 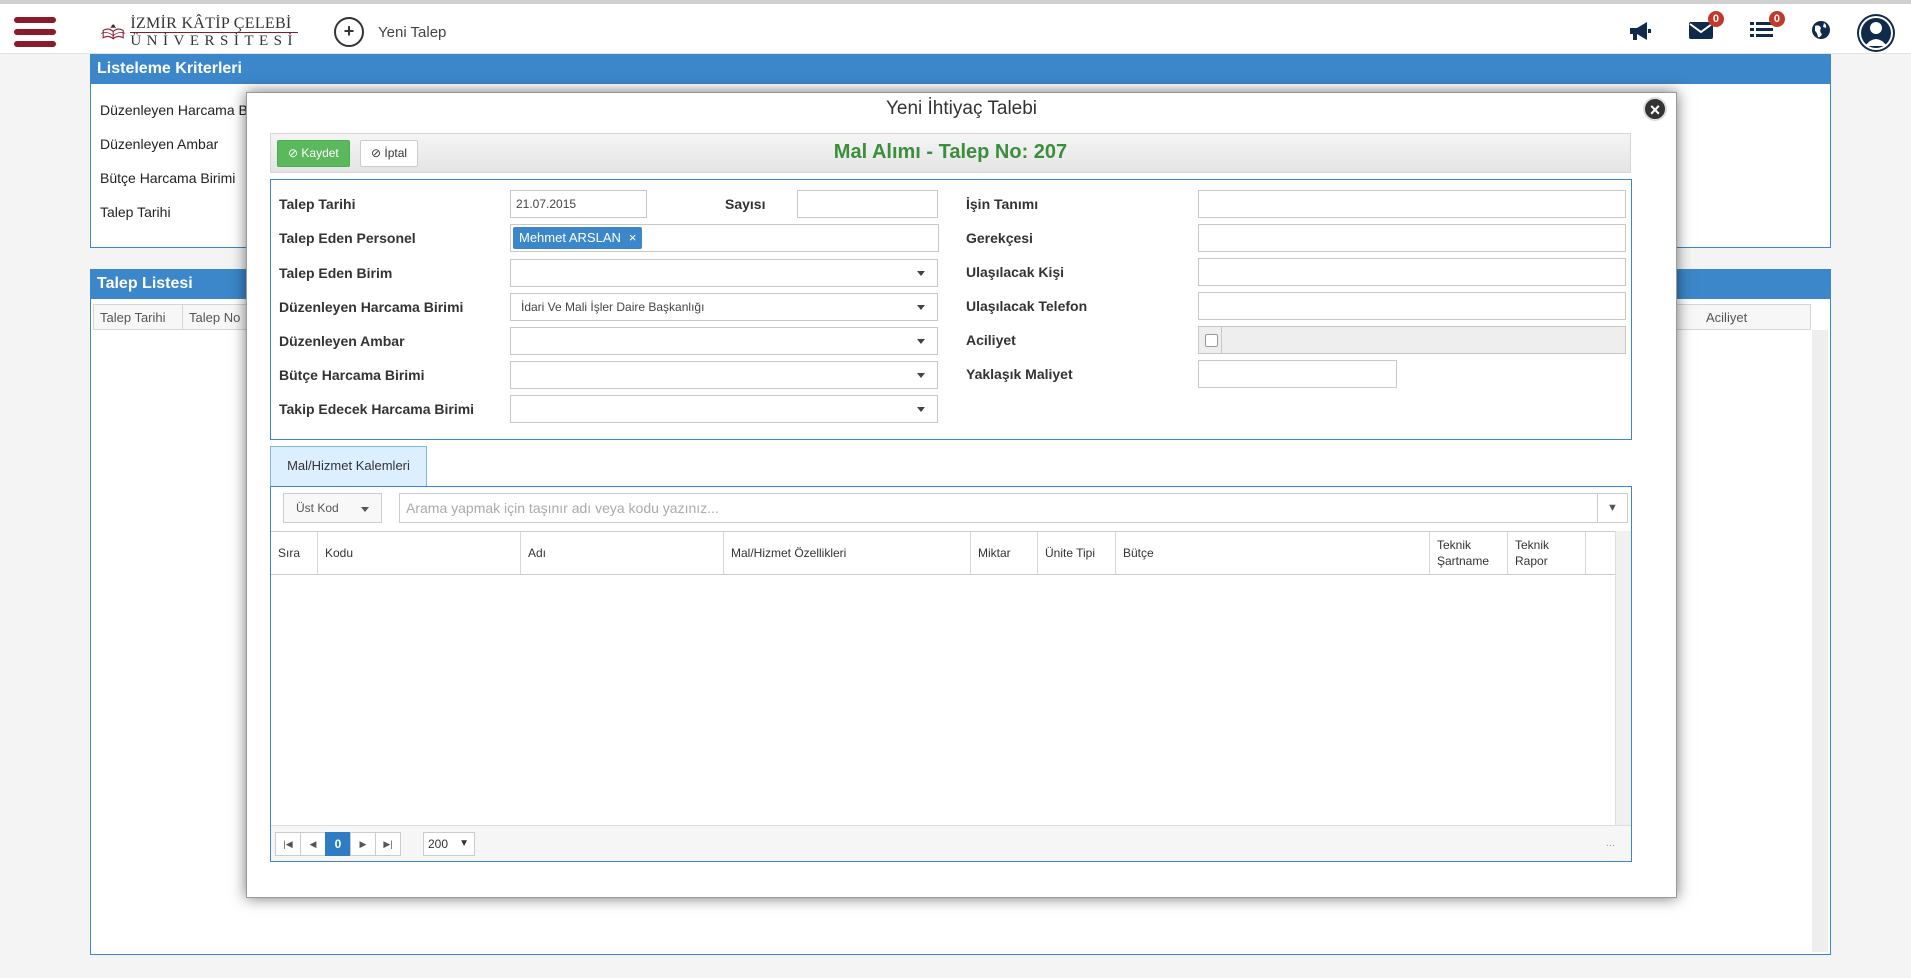 What do you see at coordinates (438, 844) in the screenshot?
I see `page-size-value: 200` at bounding box center [438, 844].